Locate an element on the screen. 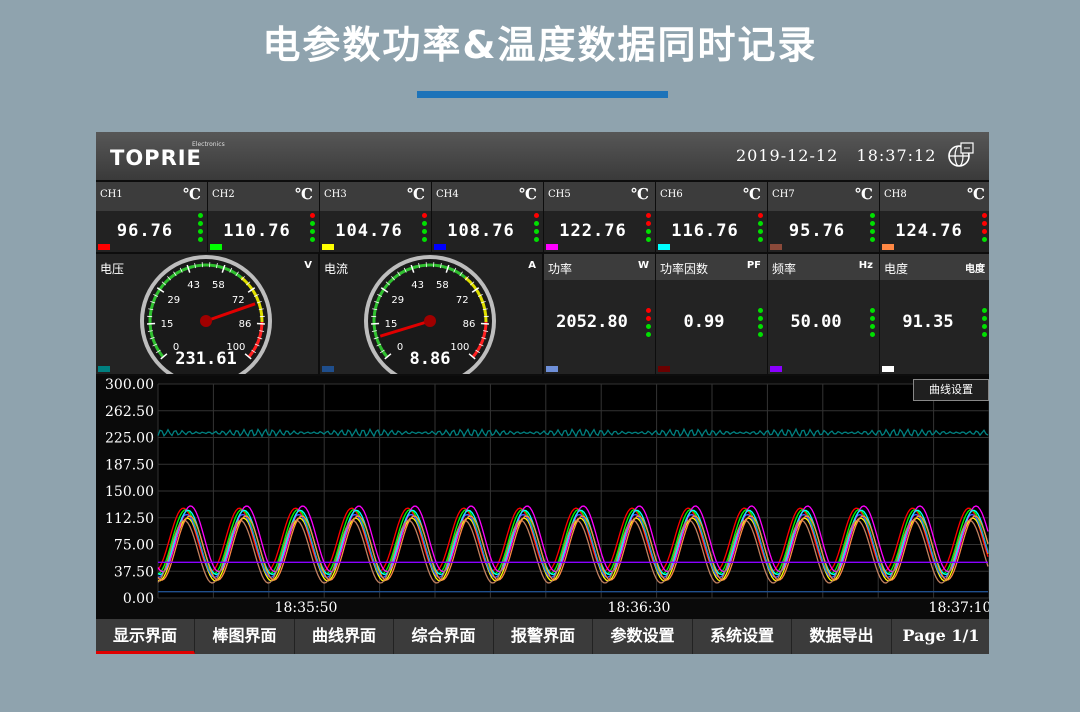 The image size is (1080, 712). channel-card-ch3: CH3 ℃ 104.76 is located at coordinates (375, 217).